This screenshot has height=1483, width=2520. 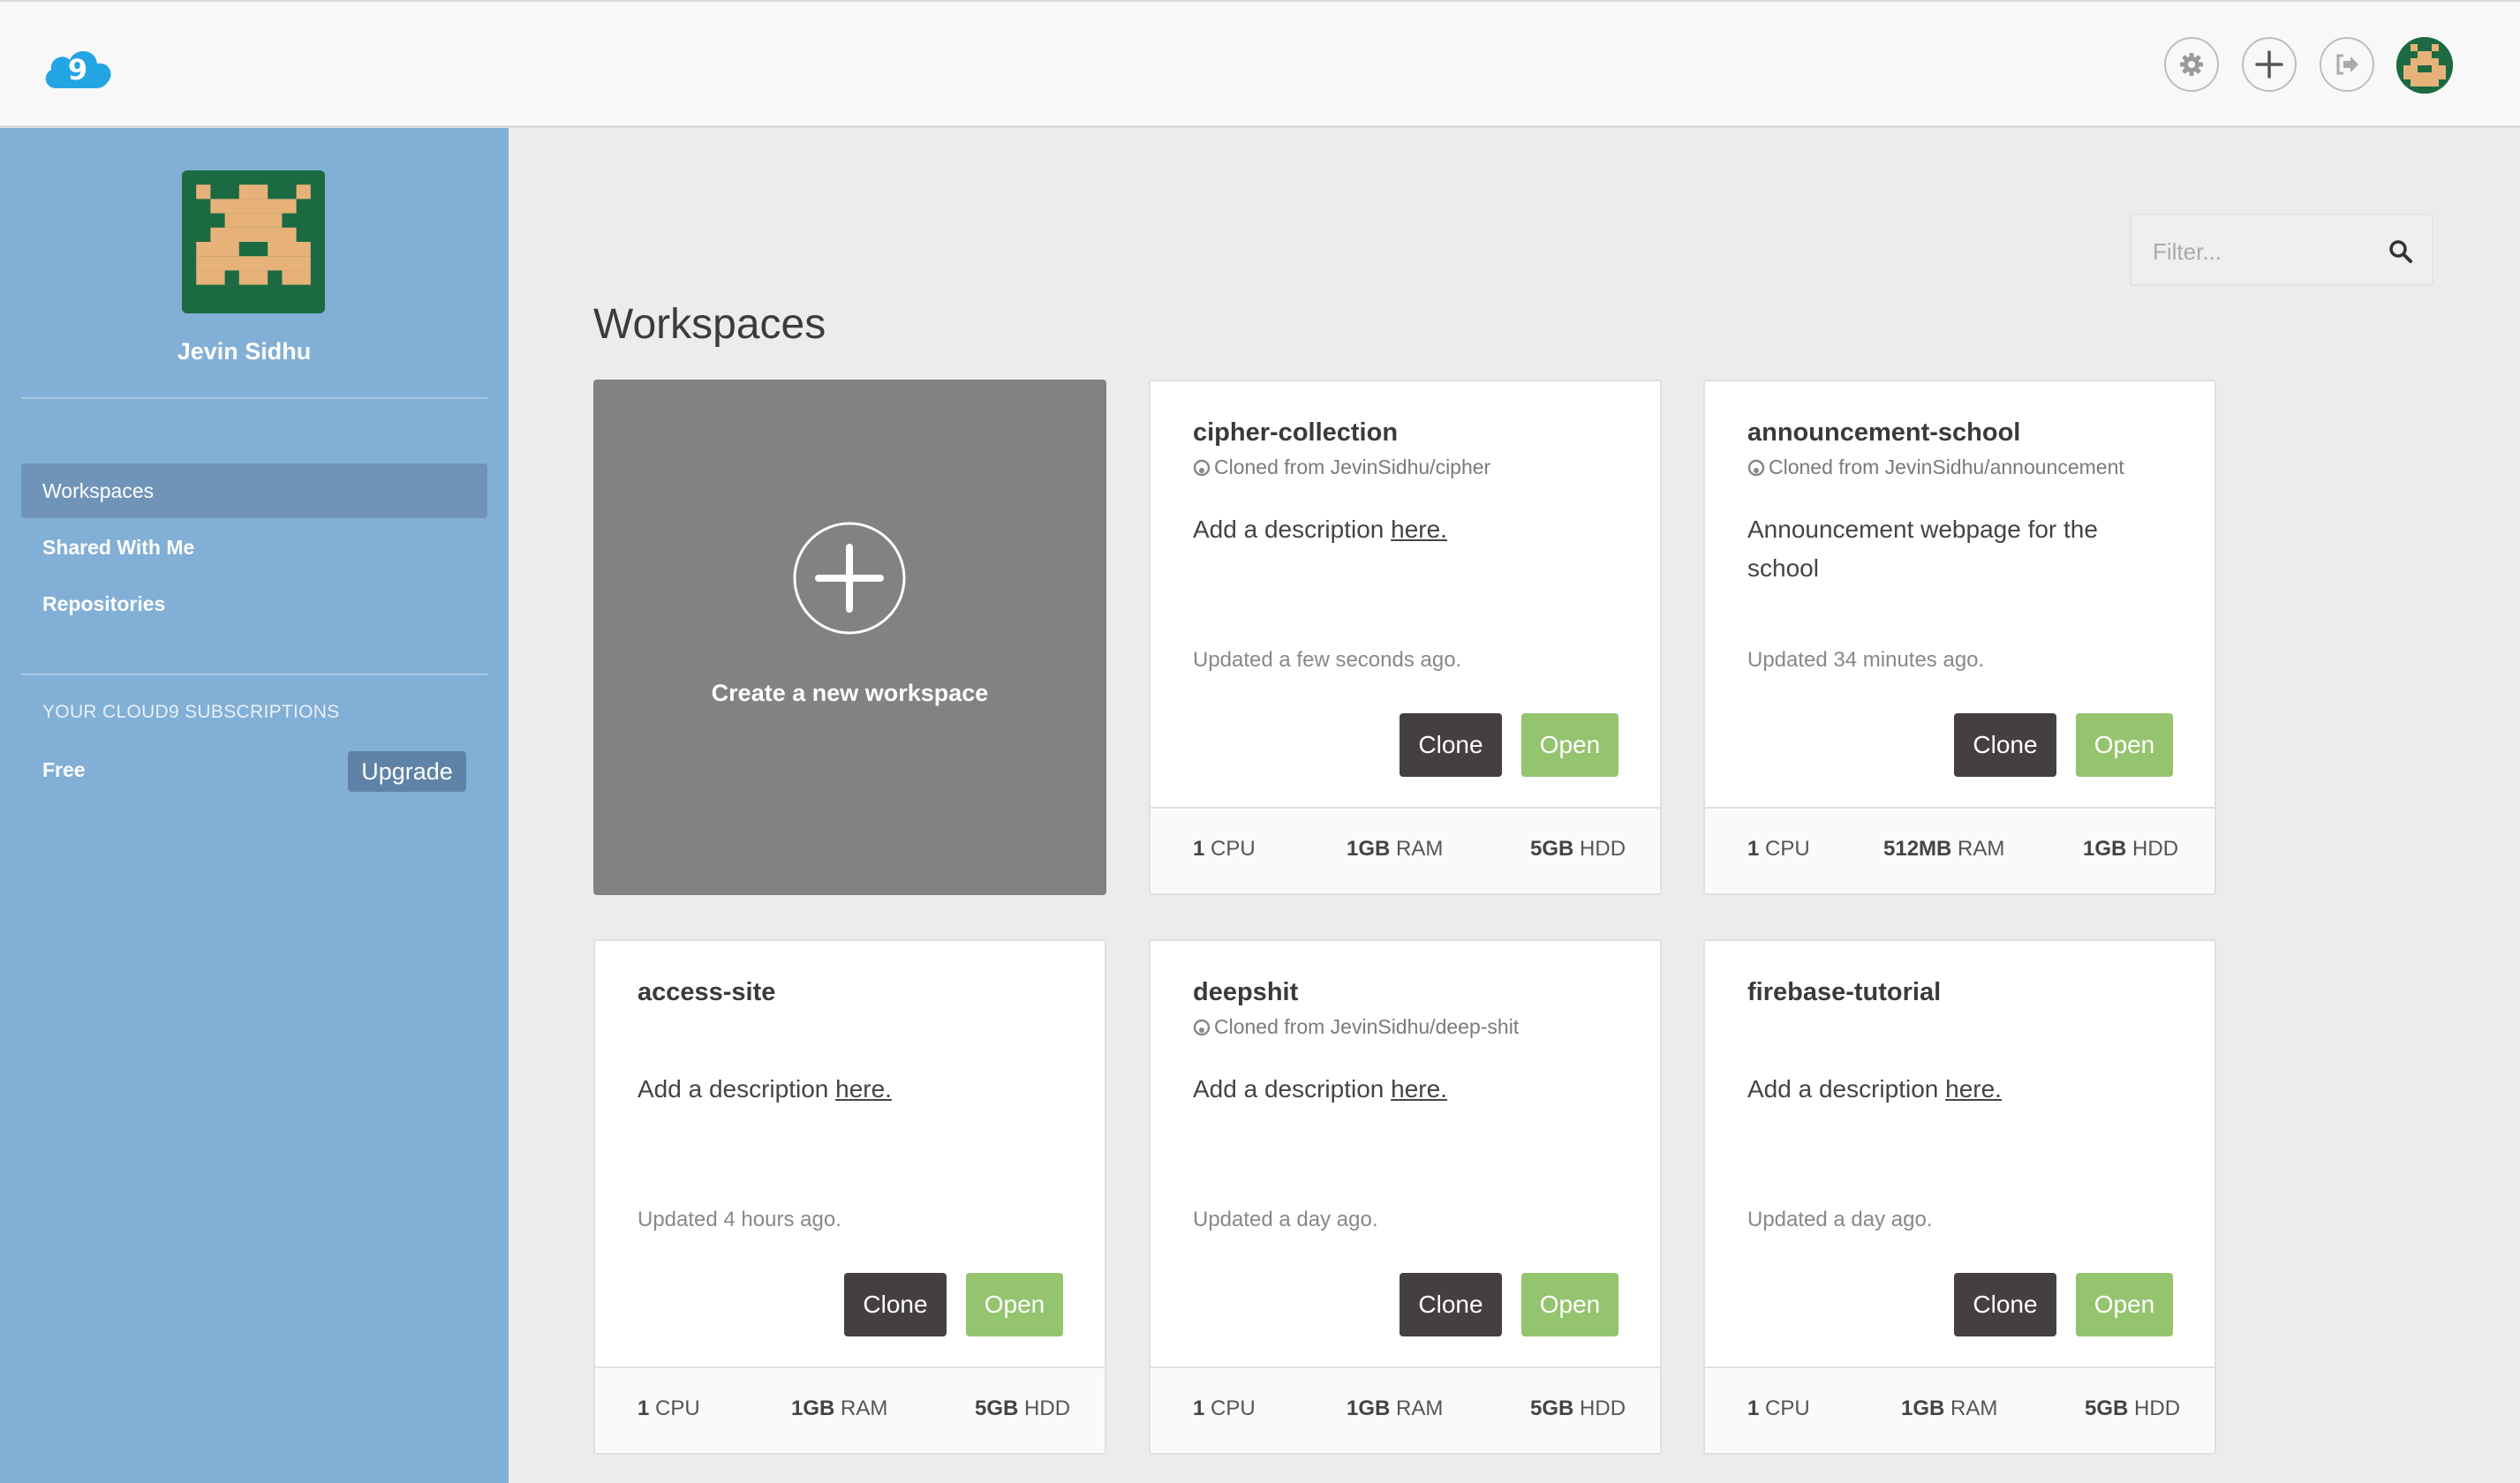 I want to click on sign-out-icon, so click(x=2347, y=64).